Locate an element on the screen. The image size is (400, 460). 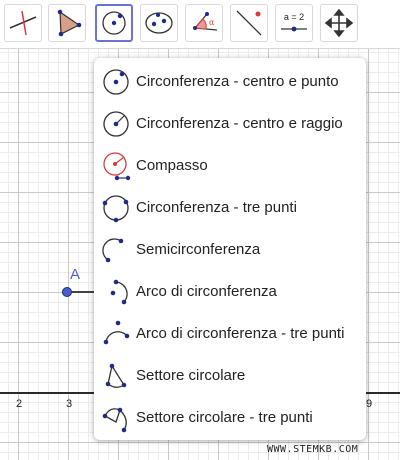
tool-slider: a = 2 is located at coordinates (294, 23).